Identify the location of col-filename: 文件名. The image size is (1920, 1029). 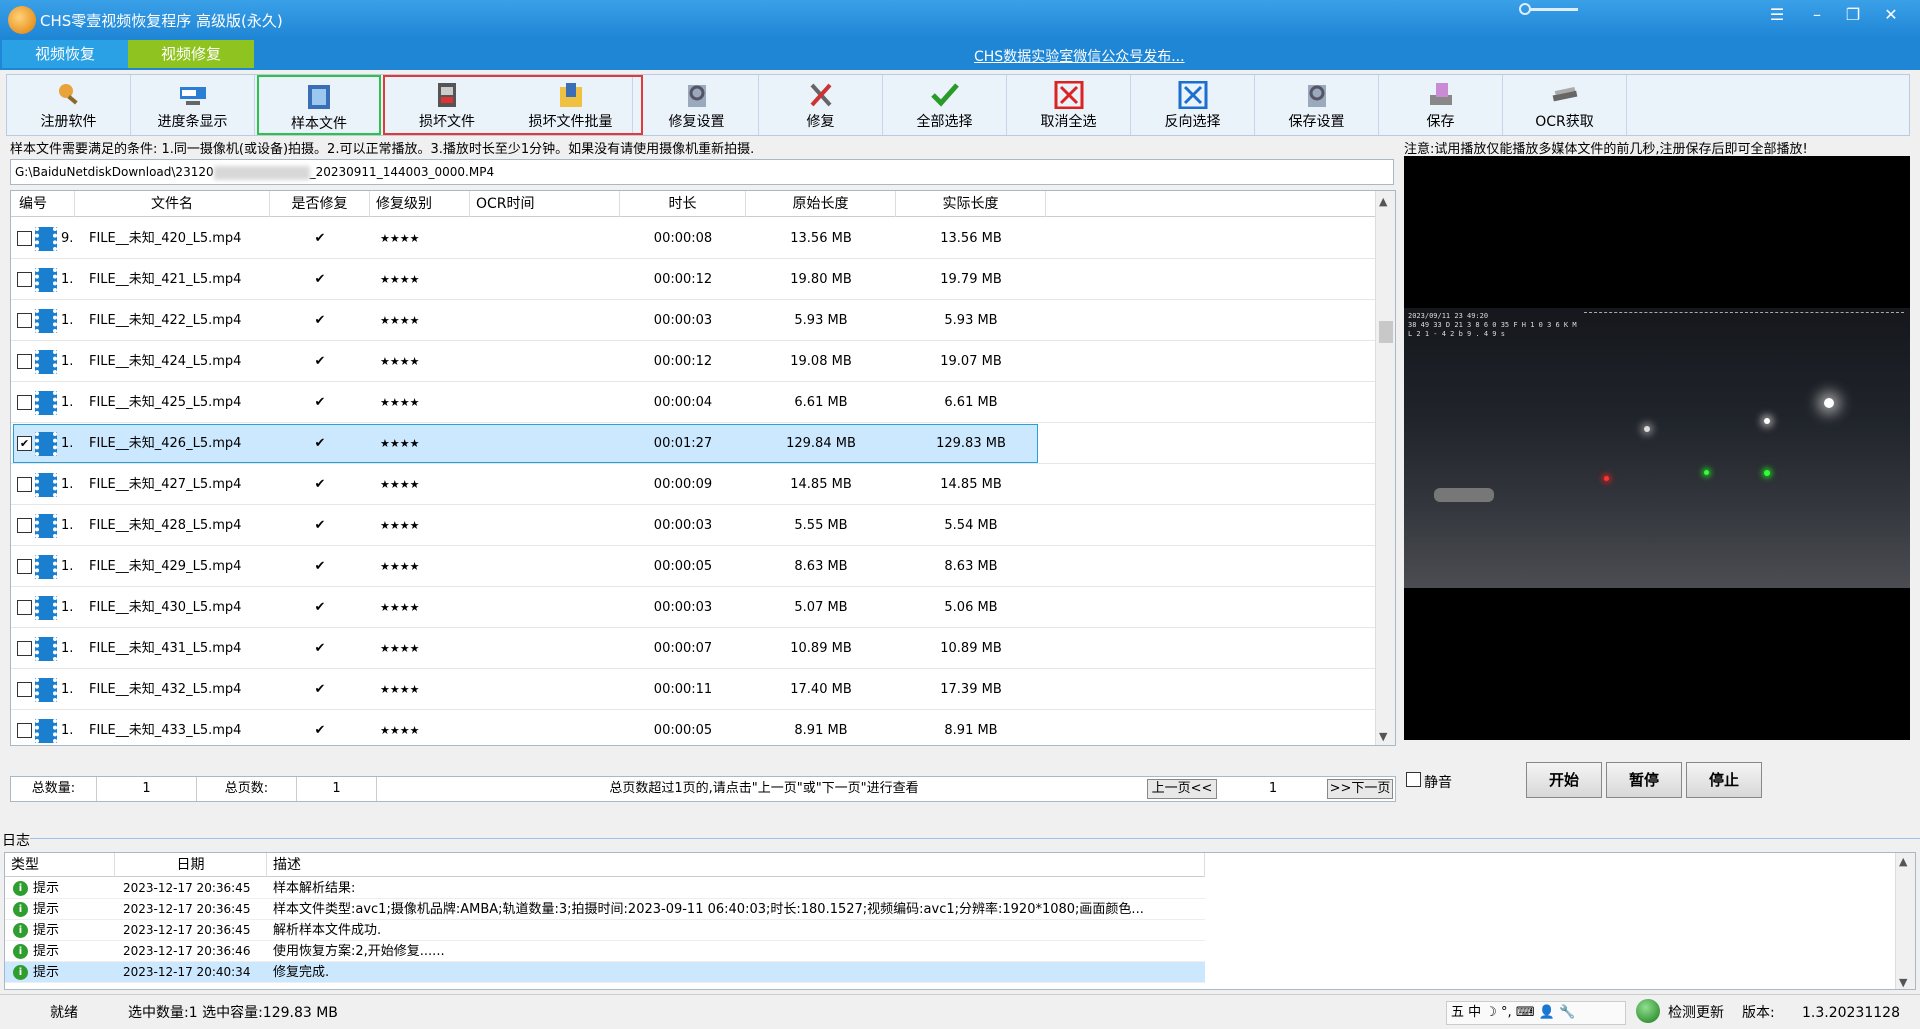
(172, 204).